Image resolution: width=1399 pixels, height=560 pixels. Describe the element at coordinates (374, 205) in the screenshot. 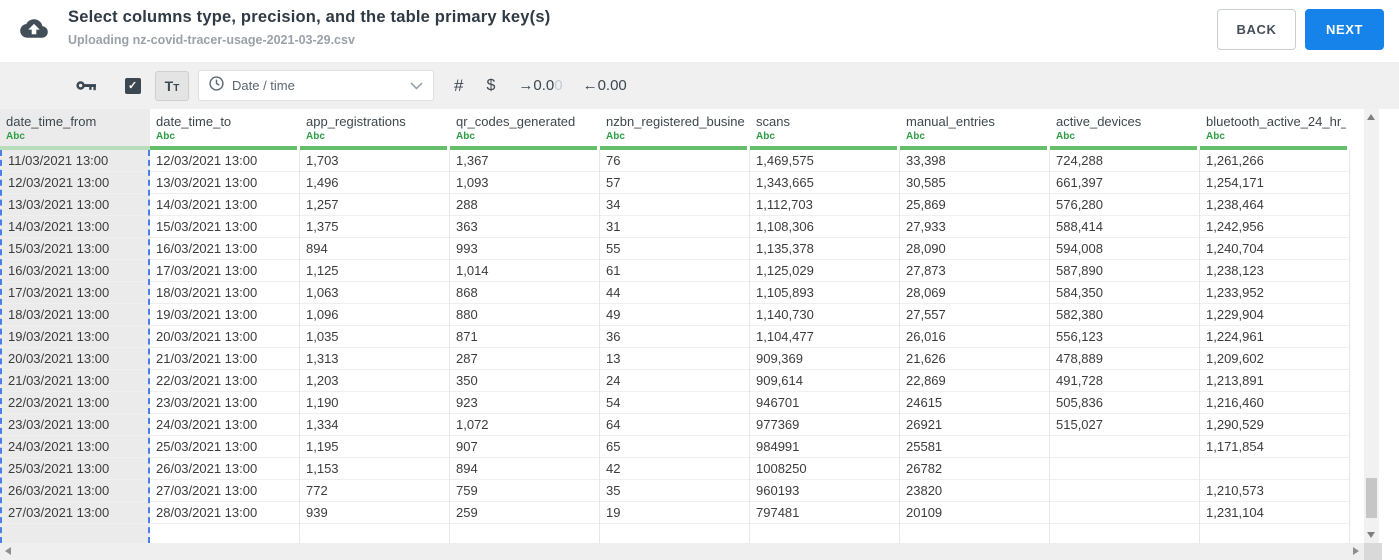

I see `table-cell: 1,257` at that location.